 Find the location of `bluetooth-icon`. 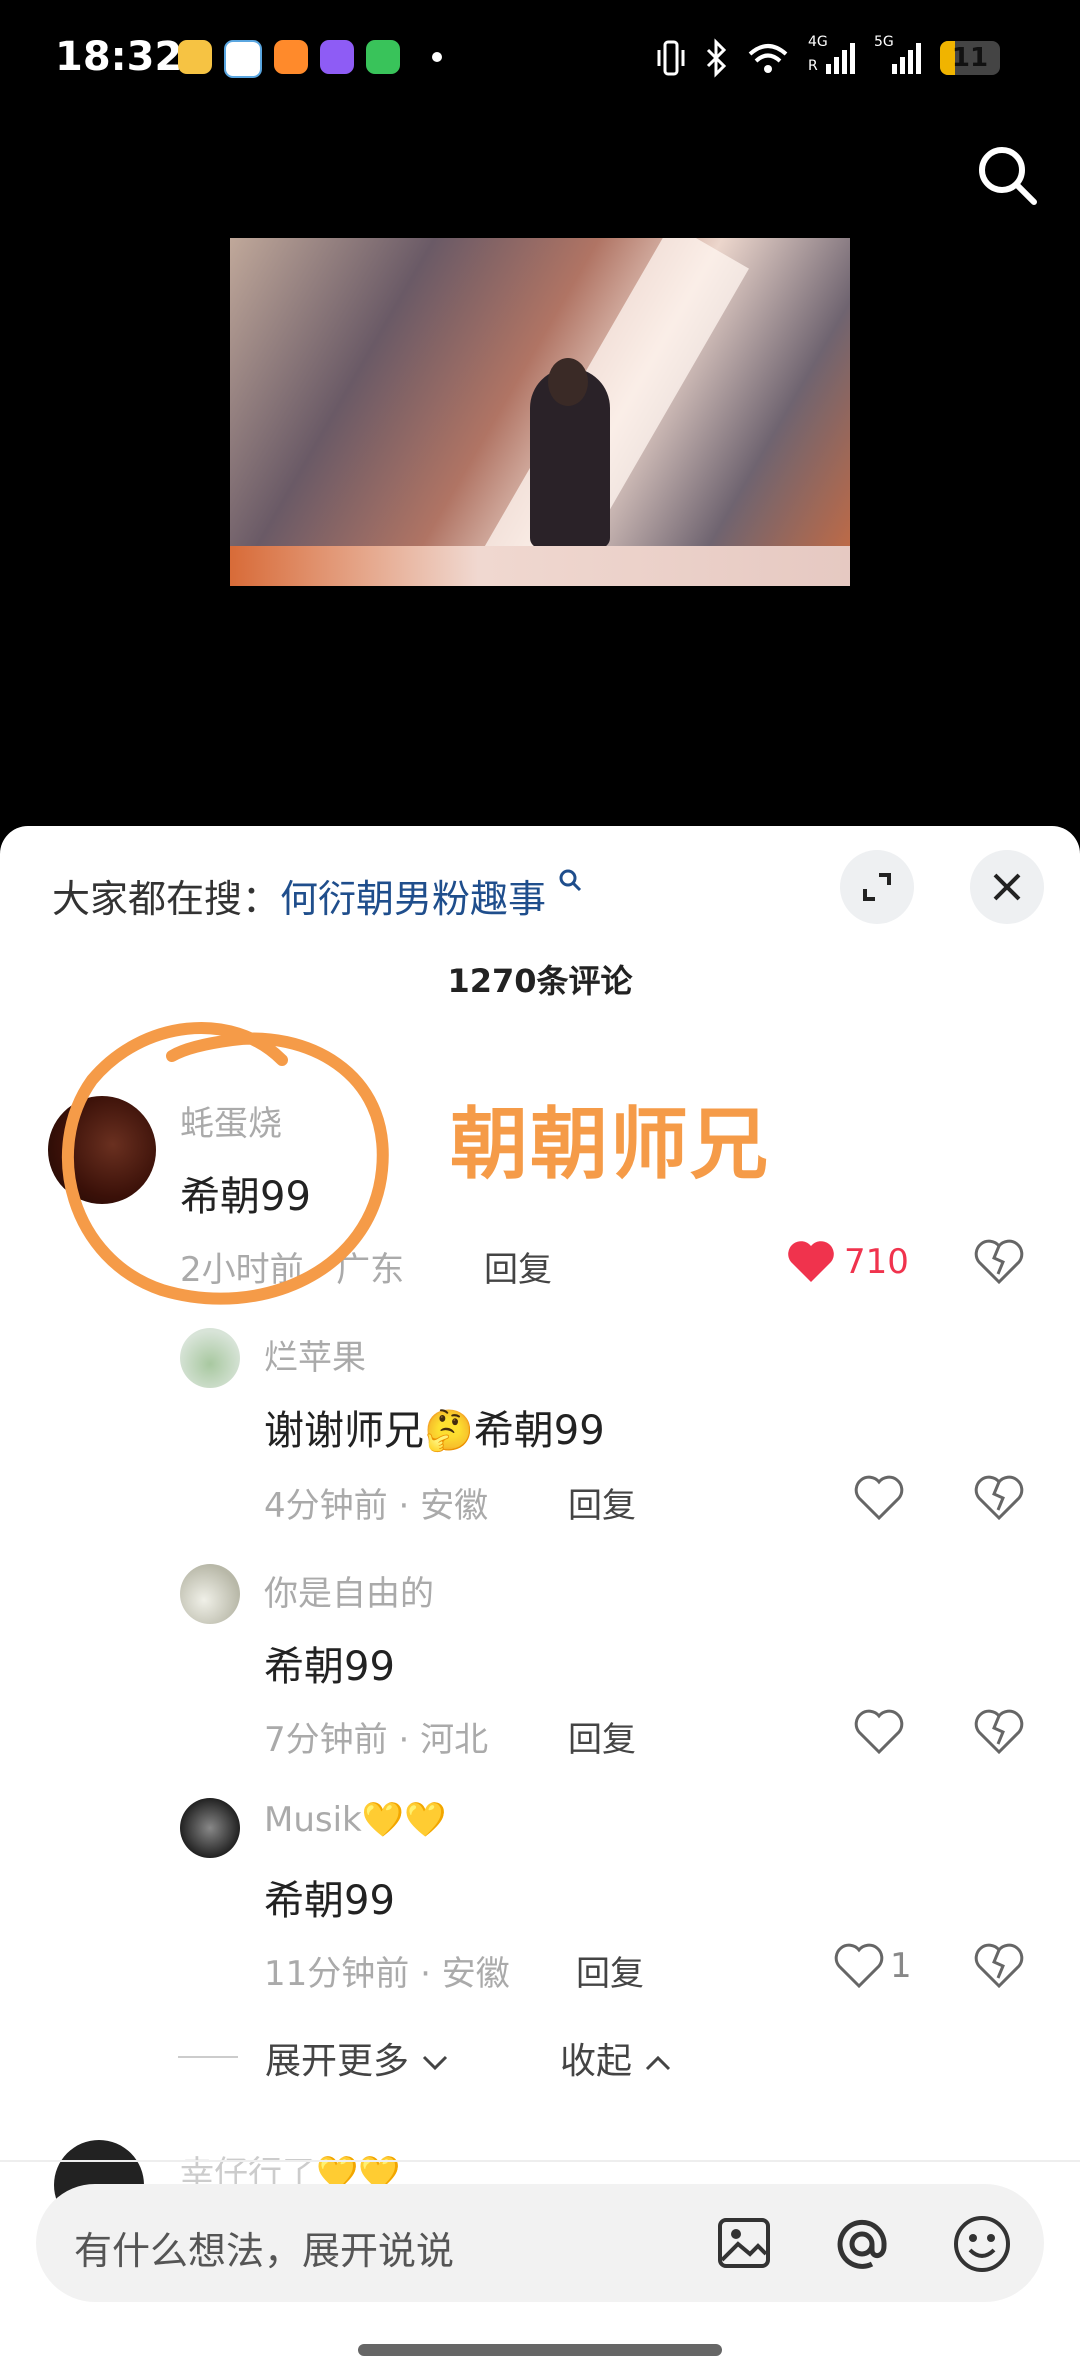

bluetooth-icon is located at coordinates (716, 58).